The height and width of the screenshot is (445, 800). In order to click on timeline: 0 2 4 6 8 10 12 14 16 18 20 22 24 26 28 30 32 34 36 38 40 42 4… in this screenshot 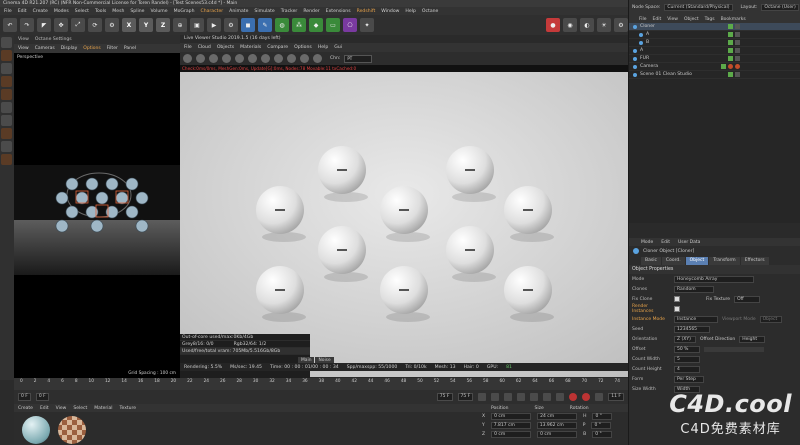, I will do `click(321, 384)`.